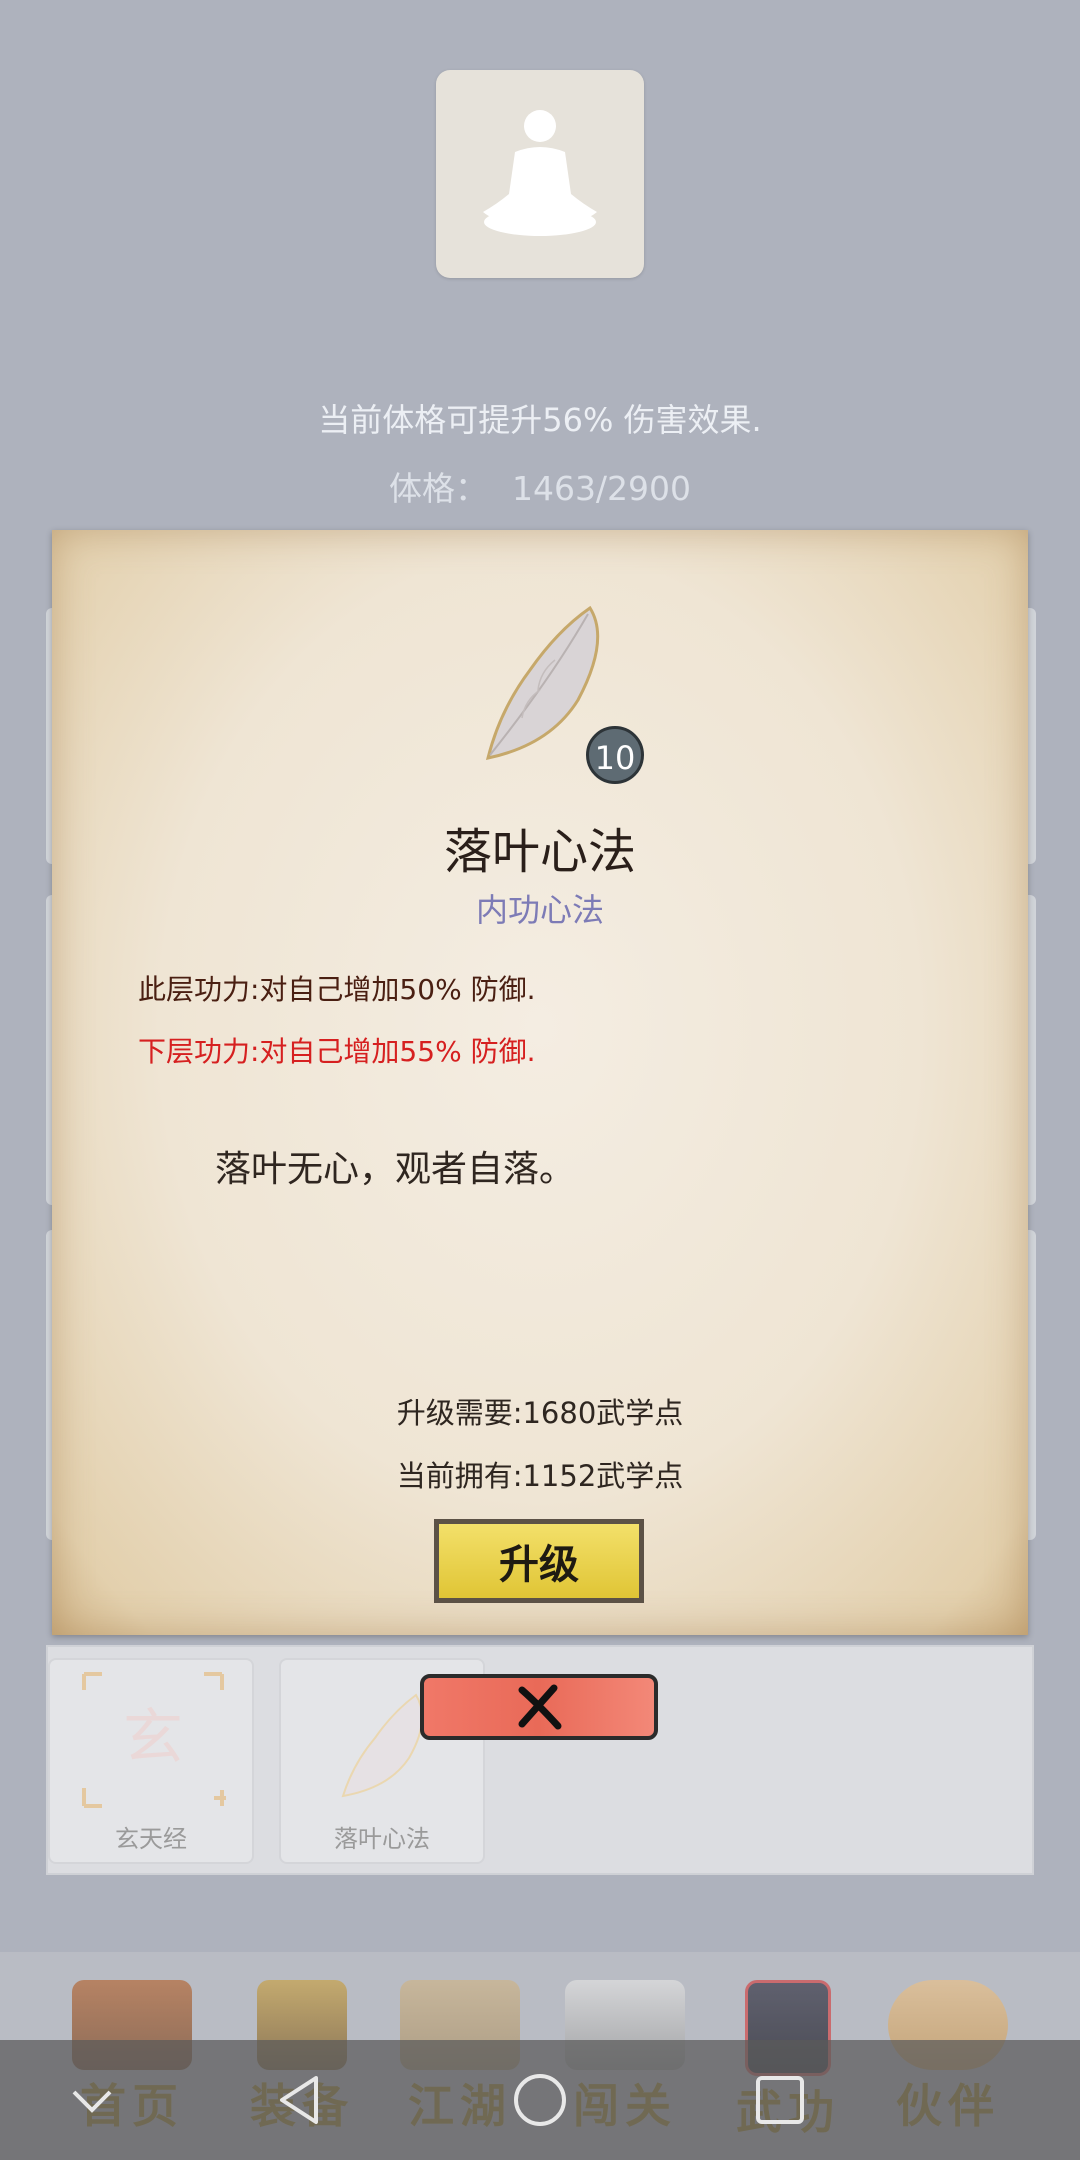 Image resolution: width=1080 pixels, height=2160 pixels. What do you see at coordinates (780, 2100) in the screenshot?
I see `recents-square-icon` at bounding box center [780, 2100].